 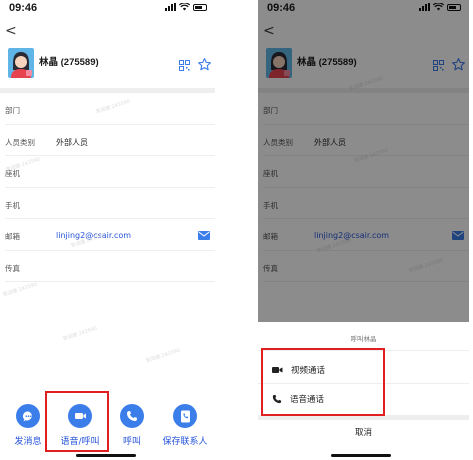 I want to click on wifi-icon, so click(x=184, y=7).